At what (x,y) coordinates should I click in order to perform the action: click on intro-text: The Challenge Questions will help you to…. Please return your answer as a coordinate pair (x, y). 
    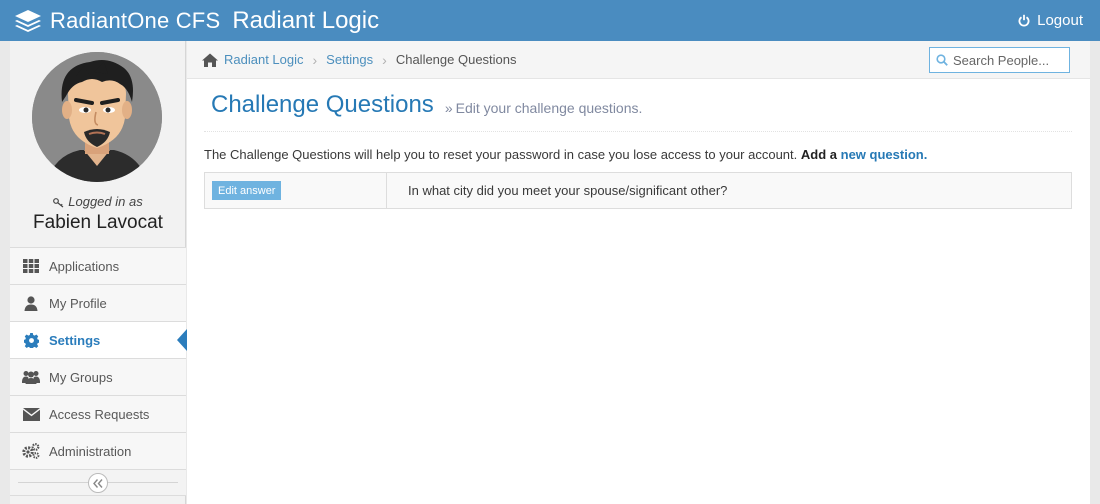
    Looking at the image, I should click on (565, 154).